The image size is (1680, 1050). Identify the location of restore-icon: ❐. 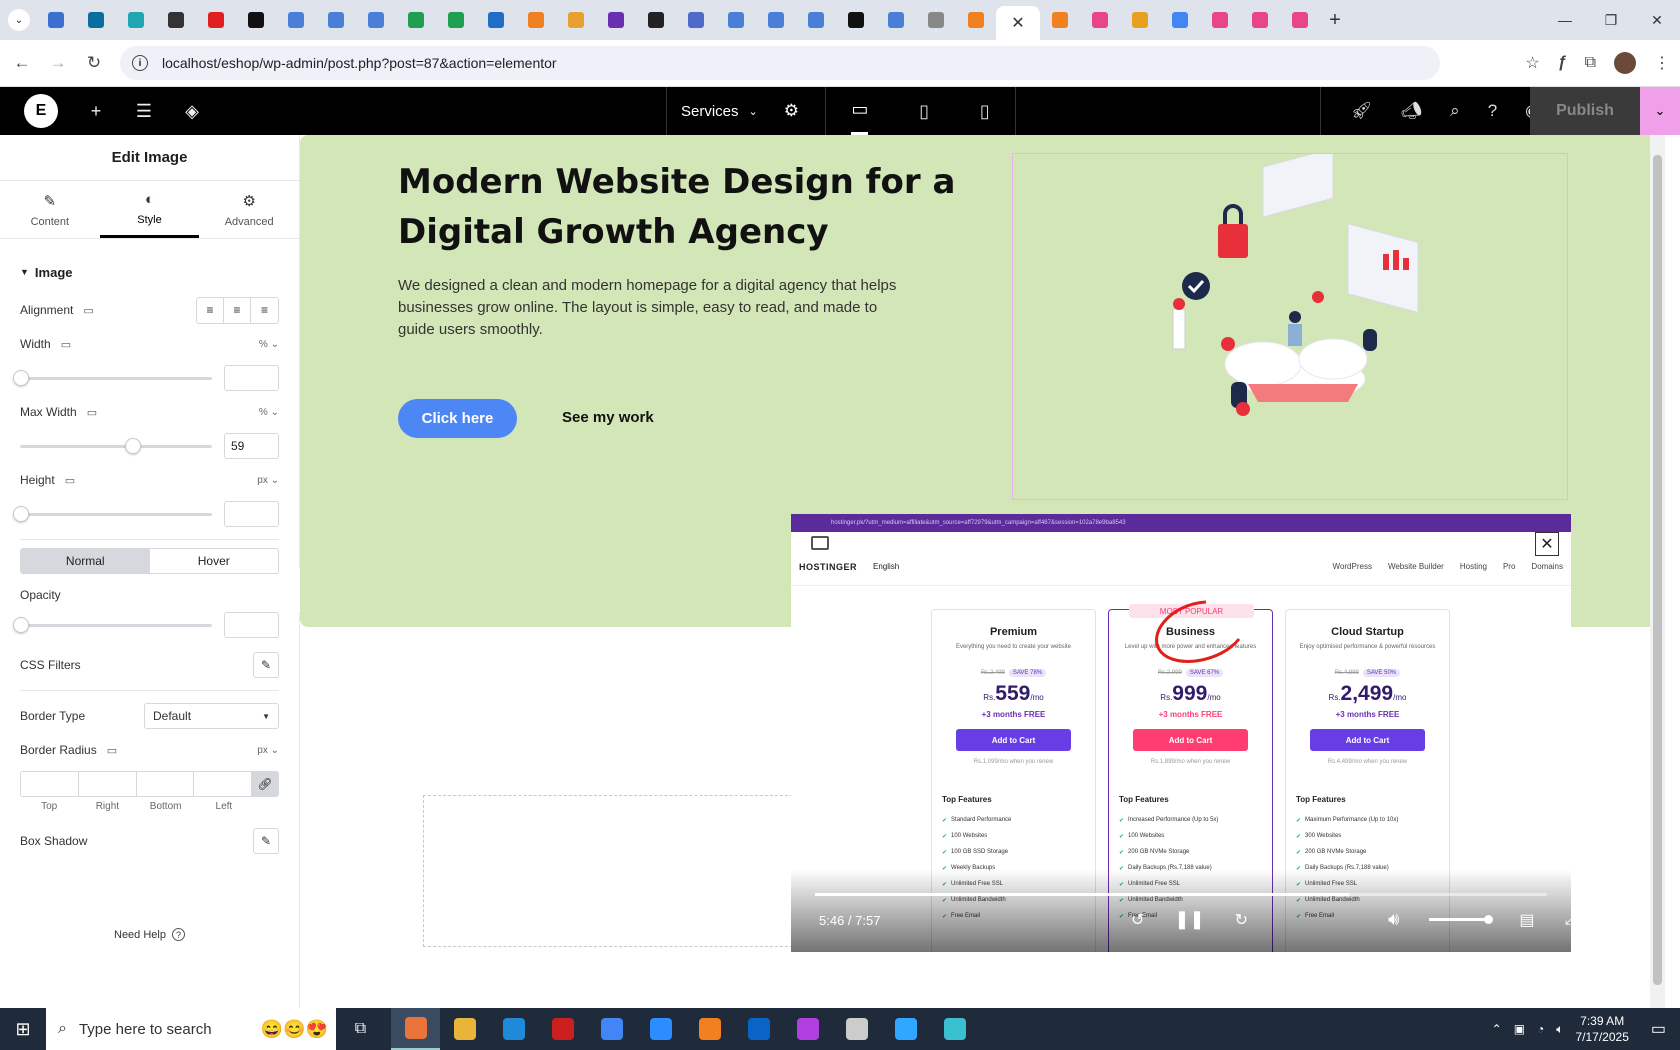
(1611, 20).